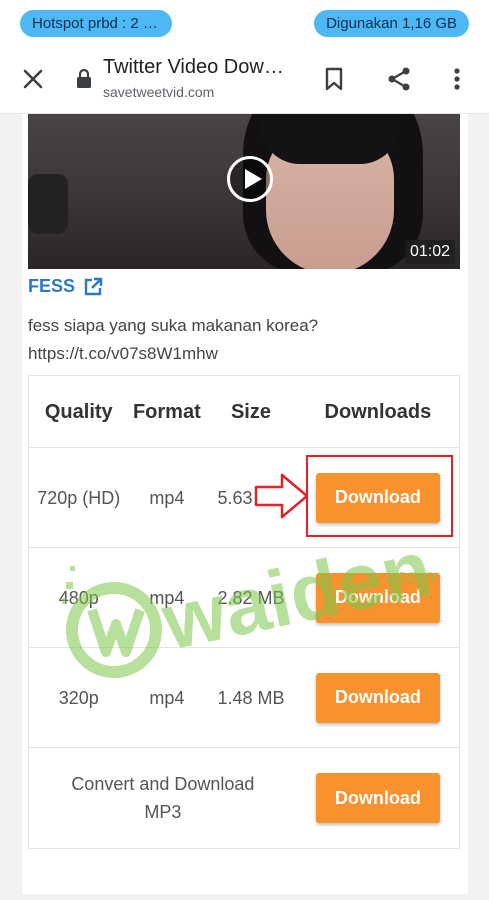  What do you see at coordinates (251, 697) in the screenshot?
I see `size-cell: 1.48 MB` at bounding box center [251, 697].